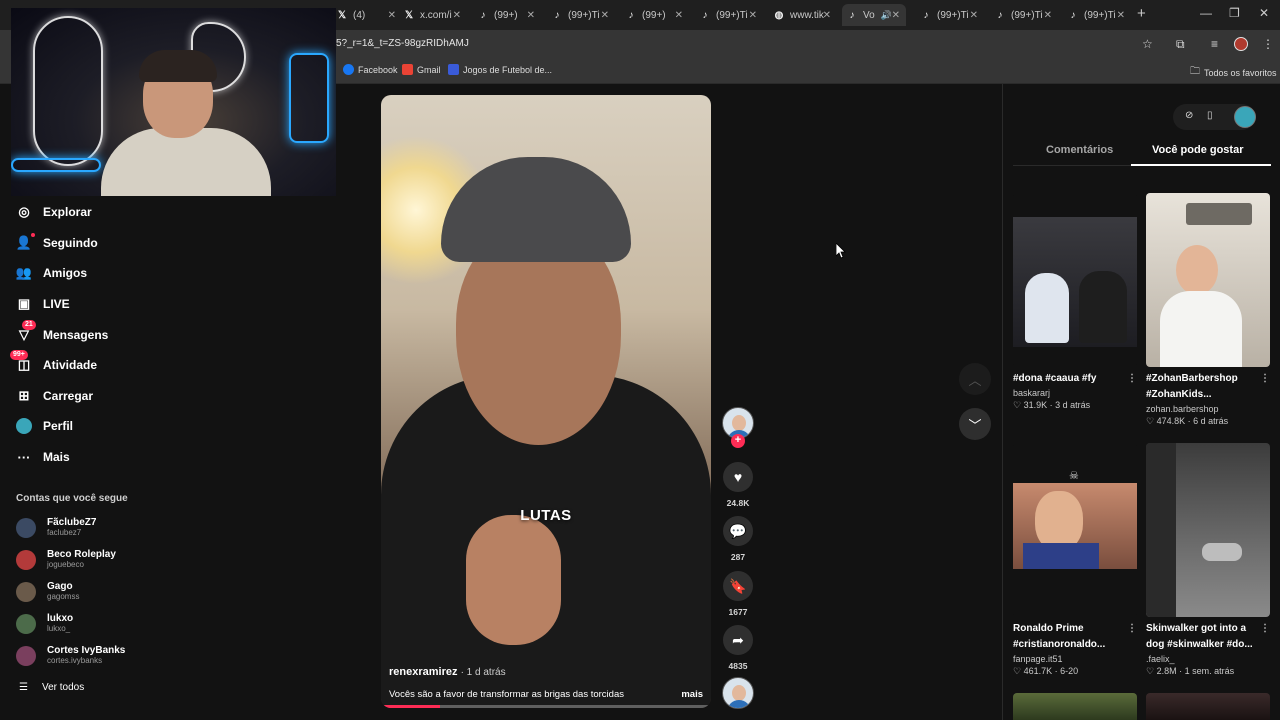 The image size is (1280, 720). Describe the element at coordinates (53, 212) in the screenshot. I see `sidebar-item-explorar: ◎ Explorar` at that location.